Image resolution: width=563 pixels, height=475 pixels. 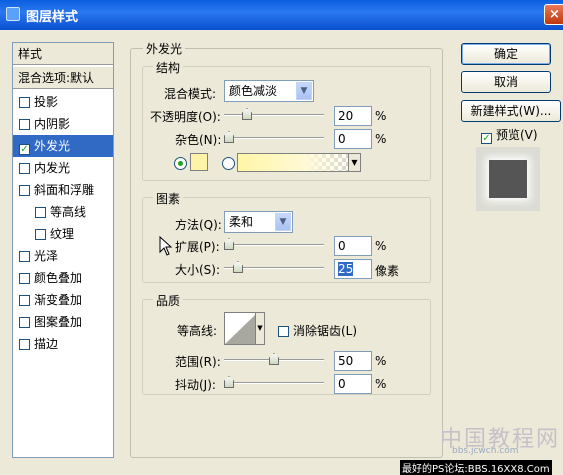 I want to click on style-item-7: 光泽, so click(x=63, y=256).